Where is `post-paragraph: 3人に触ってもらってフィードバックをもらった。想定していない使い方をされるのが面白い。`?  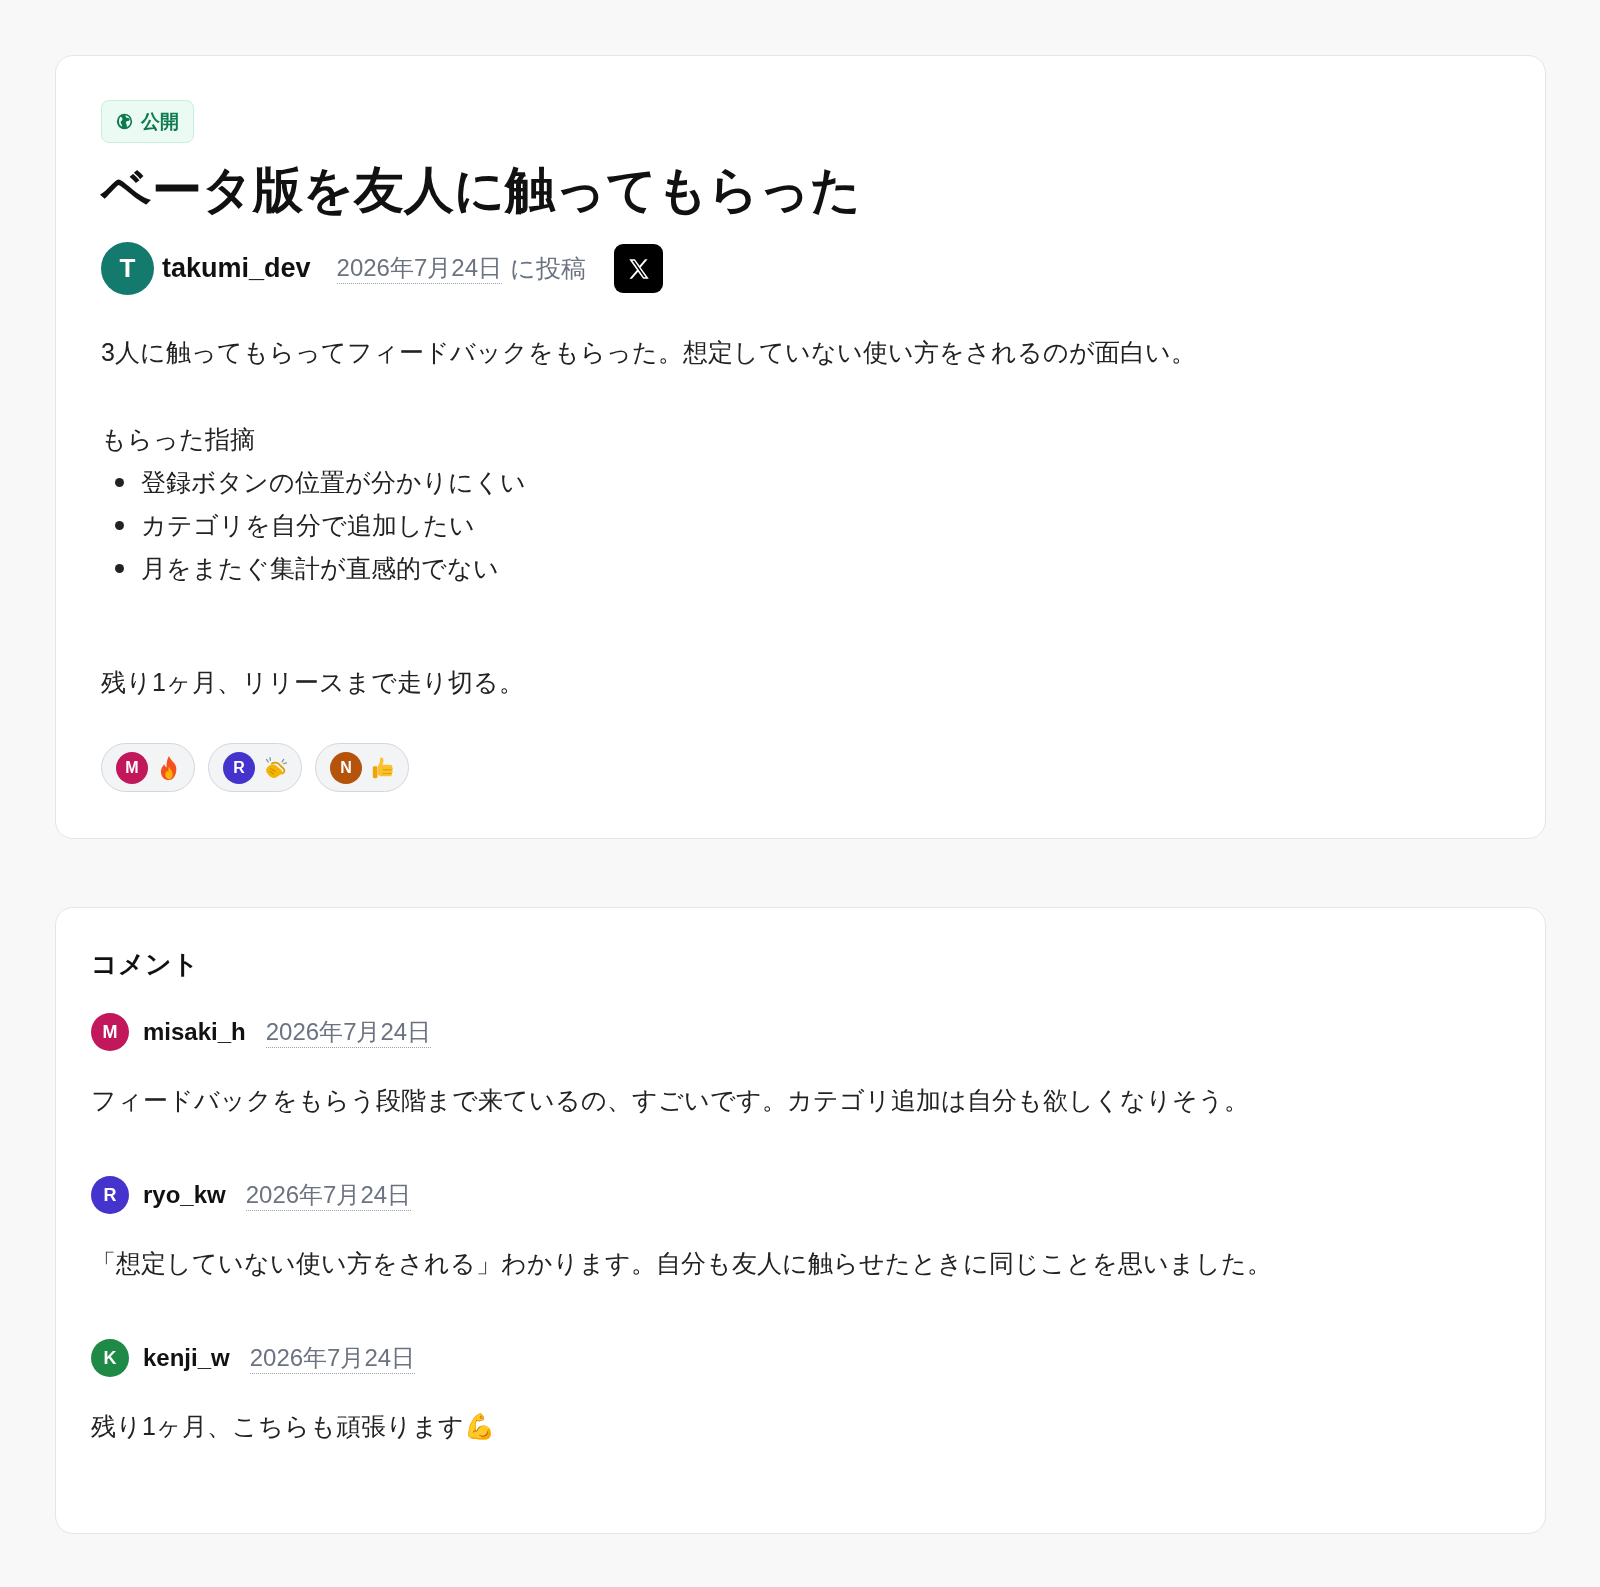
post-paragraph: 3人に触ってもらってフィードバックをもらった。想定していない使い方をされるのが面白い。 is located at coordinates (649, 352).